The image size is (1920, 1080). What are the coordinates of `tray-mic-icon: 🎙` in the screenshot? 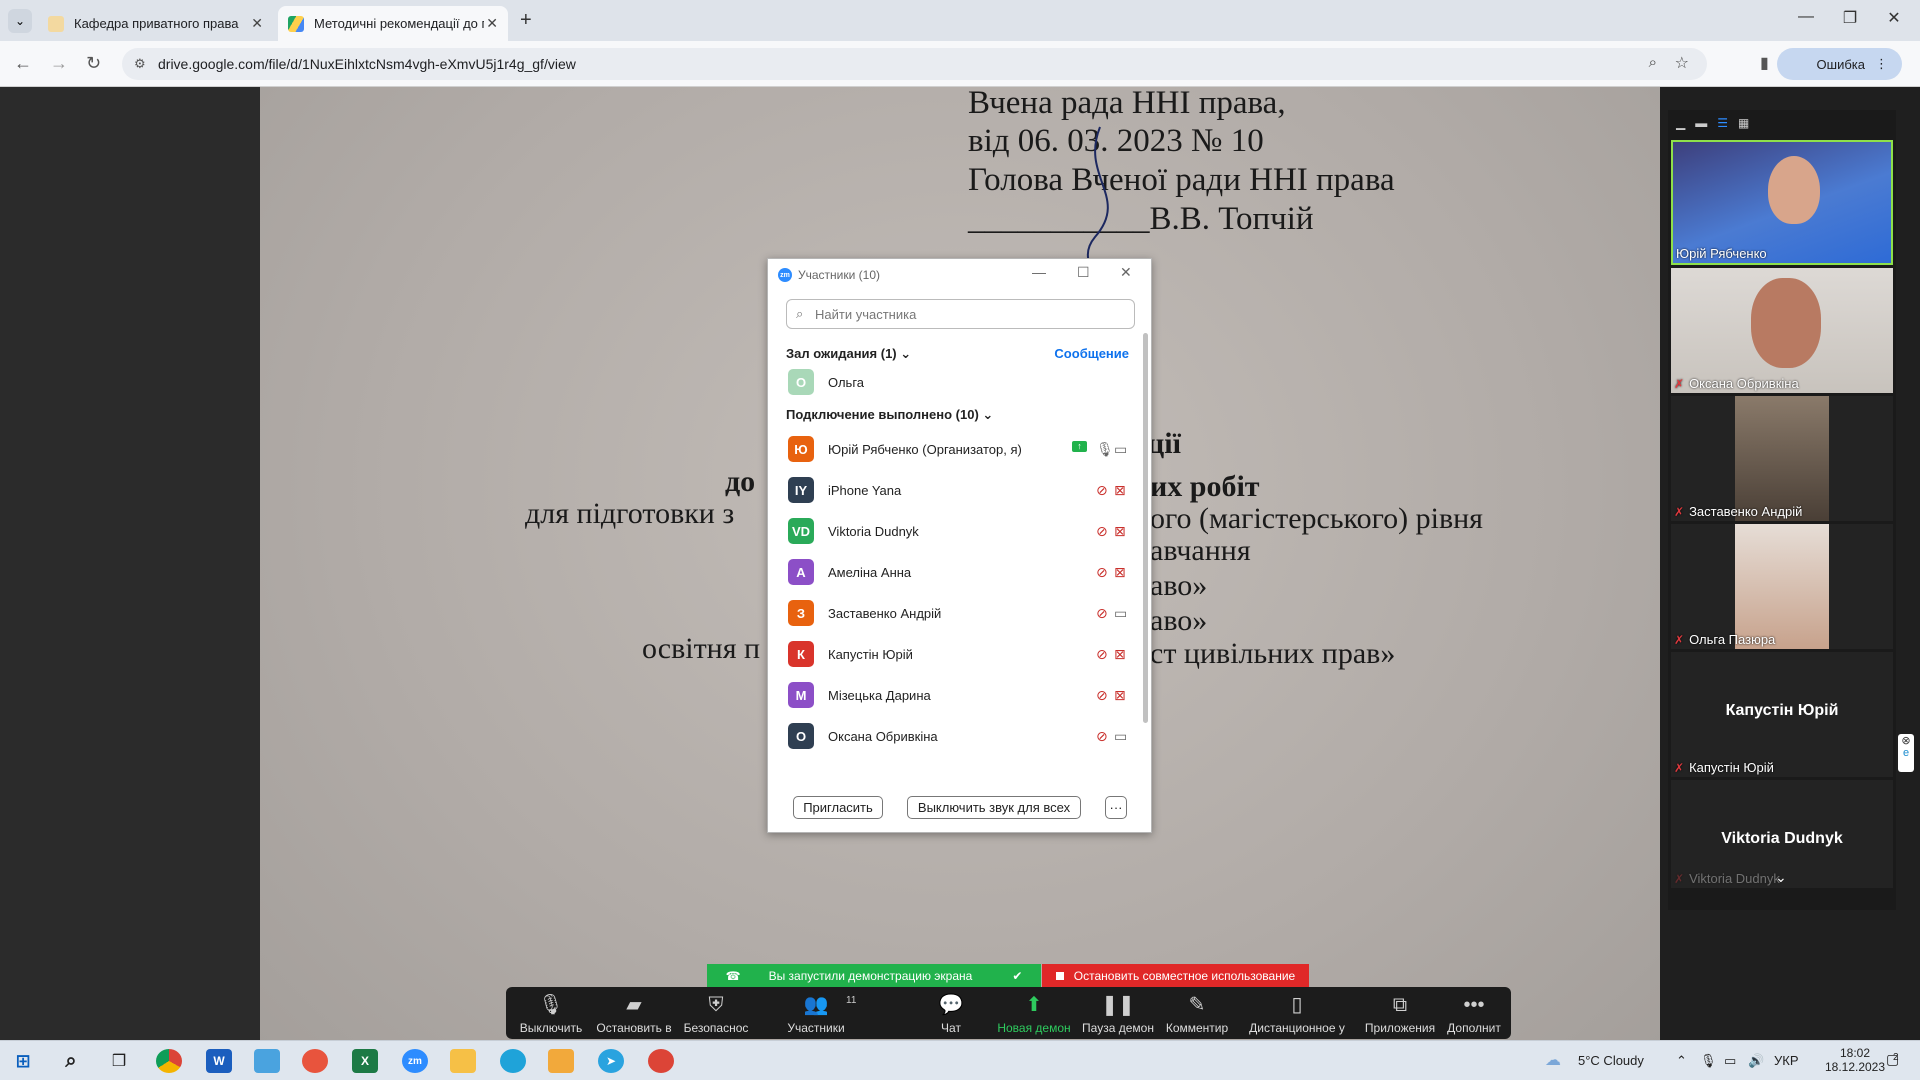 It's located at (1708, 1061).